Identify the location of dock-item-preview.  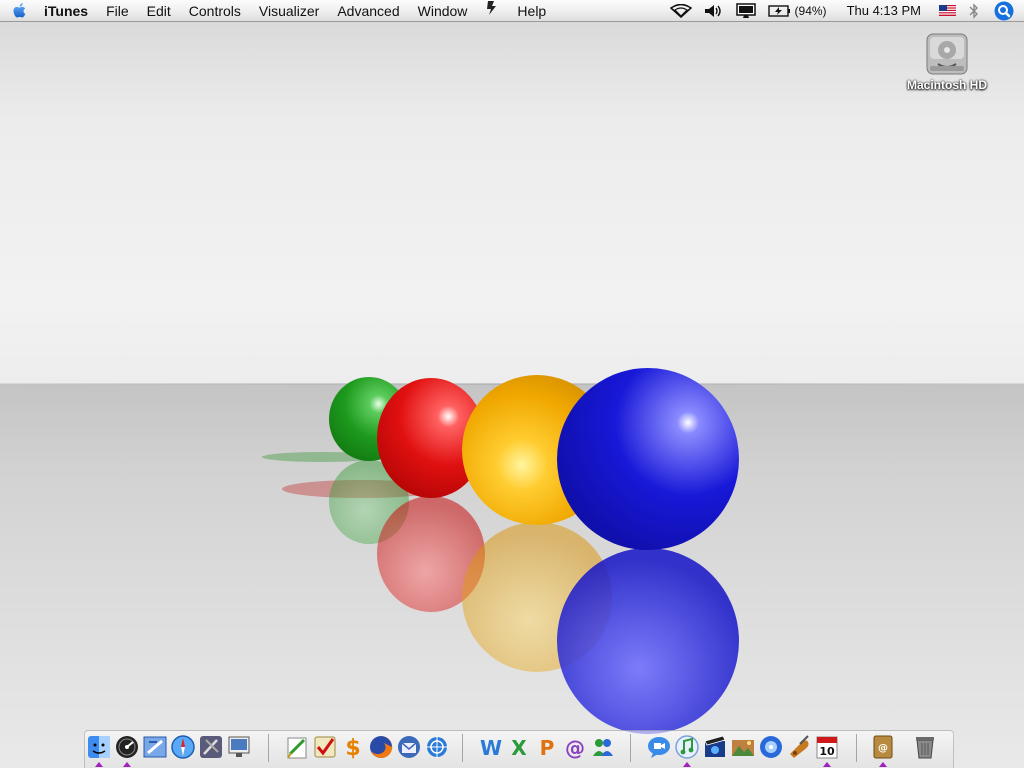
(239, 747).